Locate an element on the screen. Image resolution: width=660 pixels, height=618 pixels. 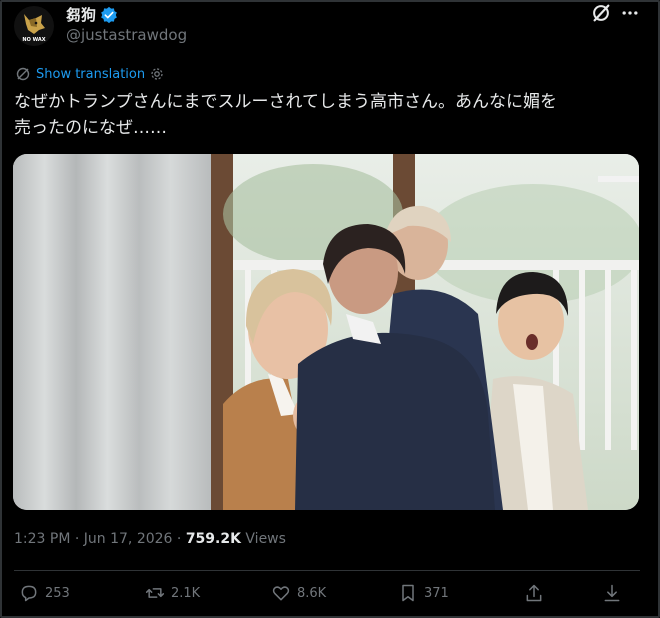
share-button is located at coordinates (534, 593).